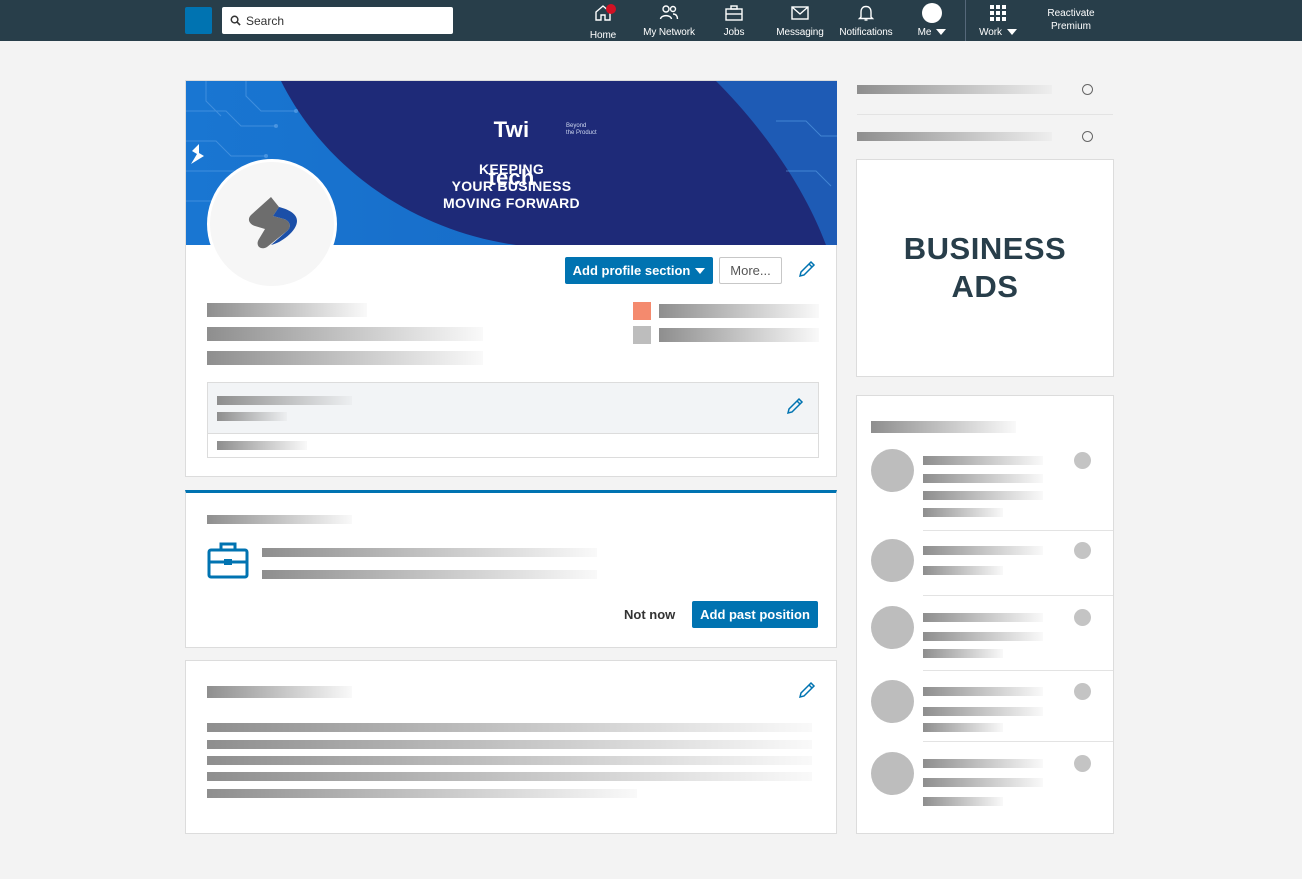 The height and width of the screenshot is (879, 1302). I want to click on placeholder-location, so click(345, 358).